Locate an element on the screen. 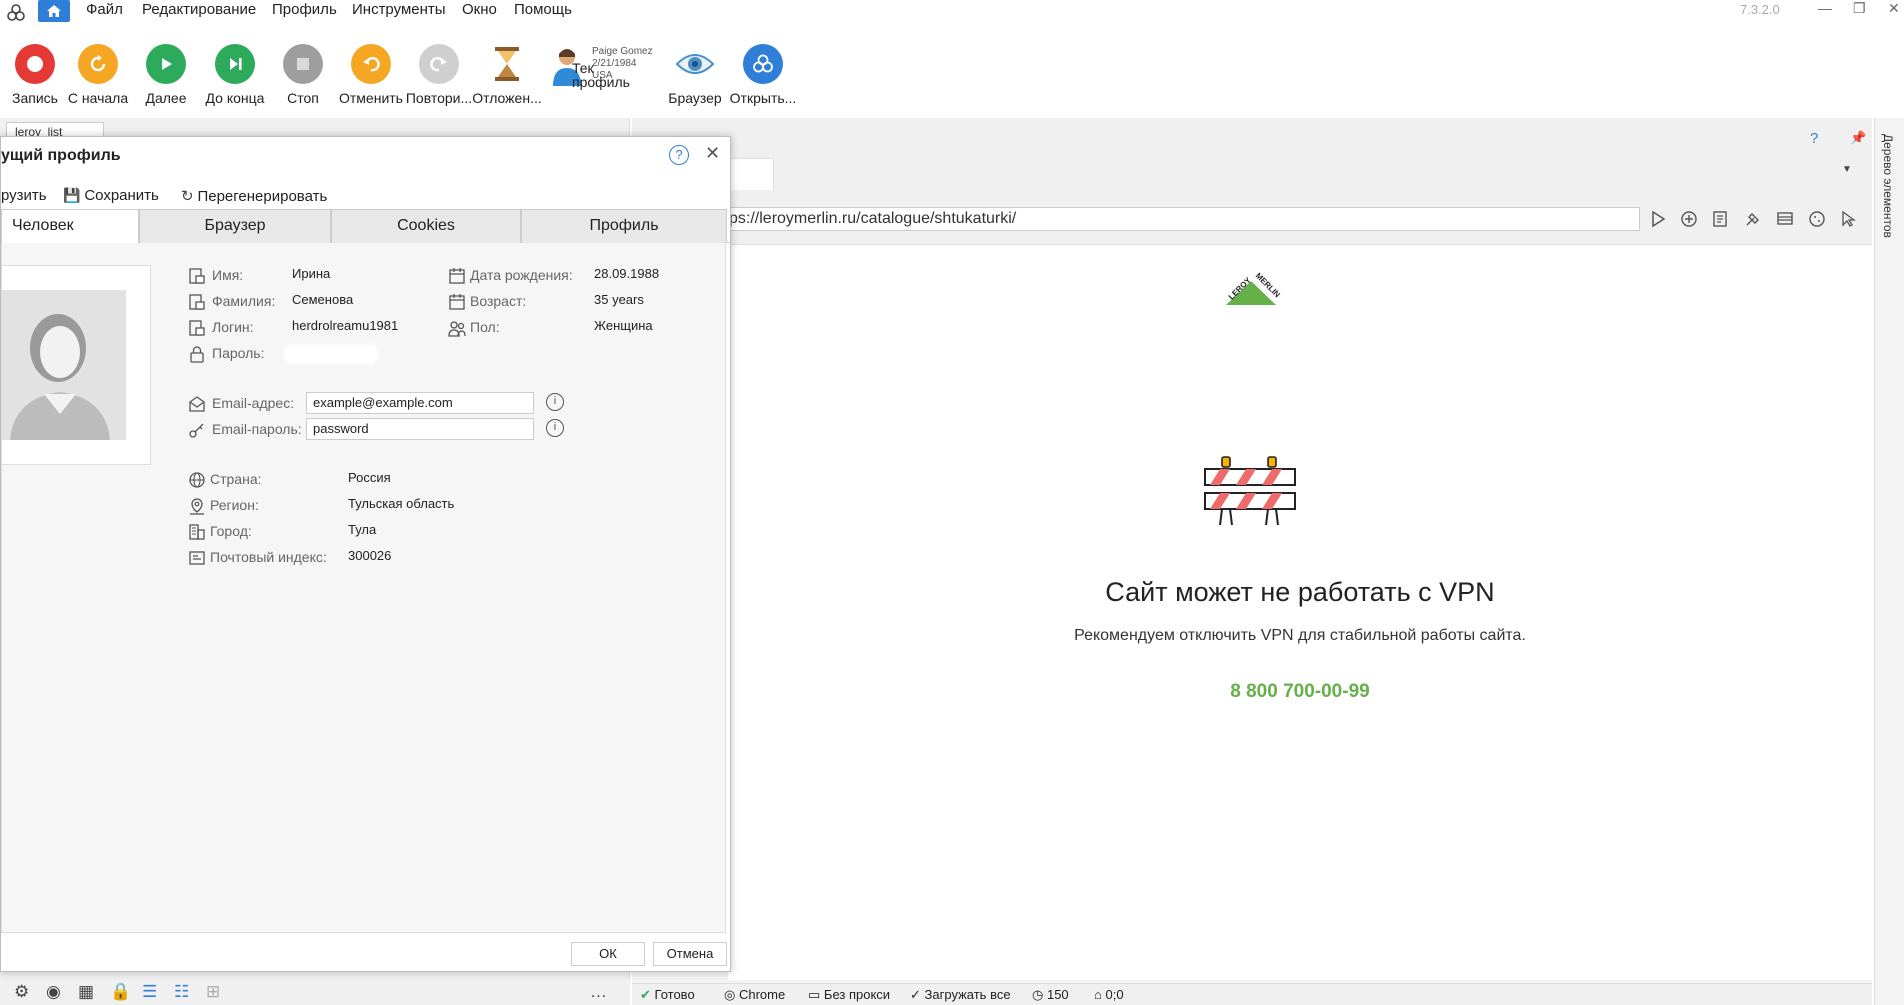 The width and height of the screenshot is (1904, 1005). last-name-value: Семенова is located at coordinates (322, 299).